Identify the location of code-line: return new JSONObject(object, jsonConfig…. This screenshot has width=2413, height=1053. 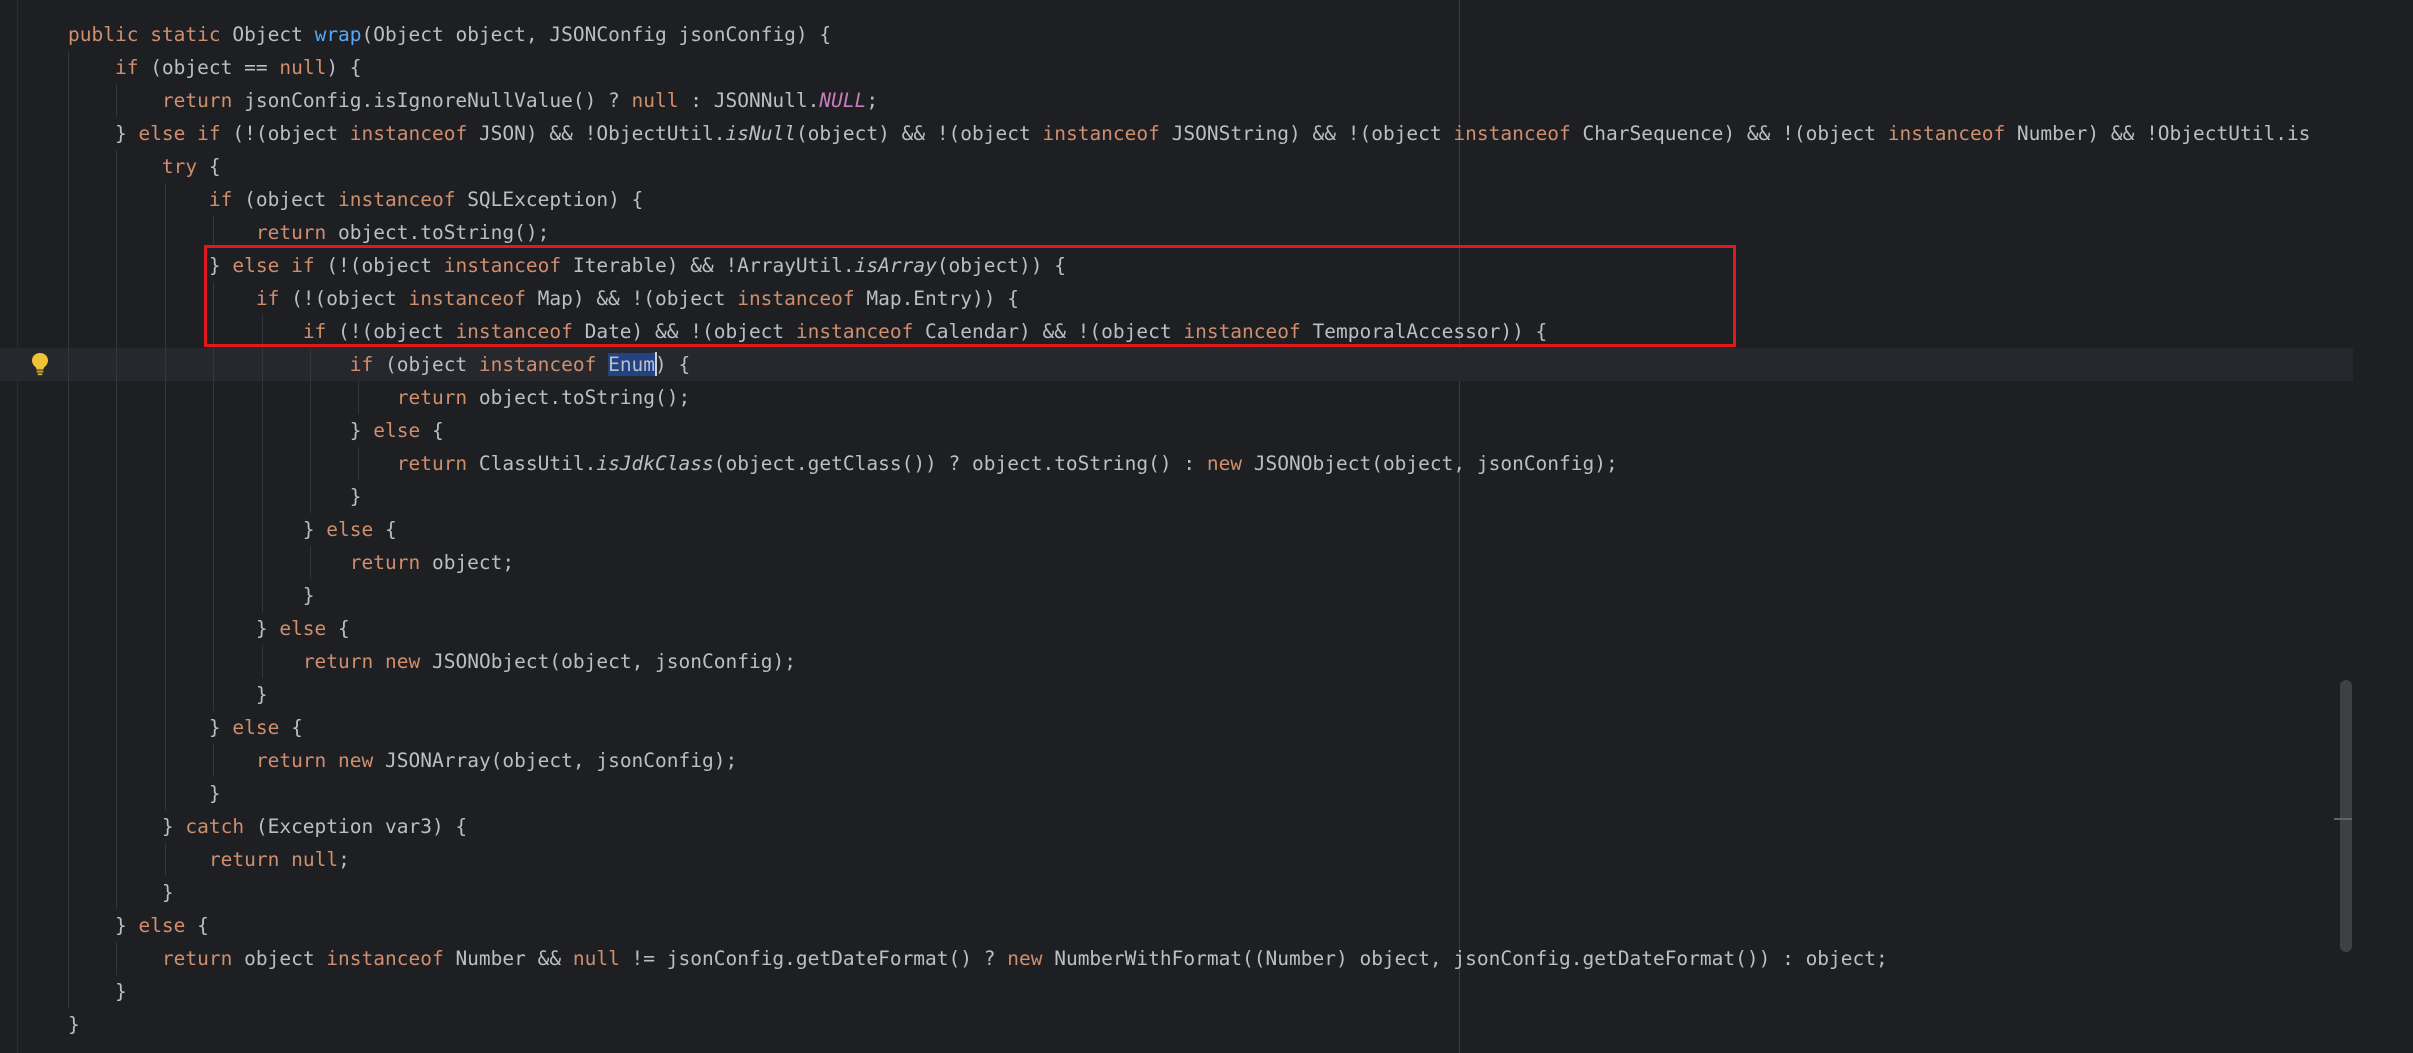
(1176, 661).